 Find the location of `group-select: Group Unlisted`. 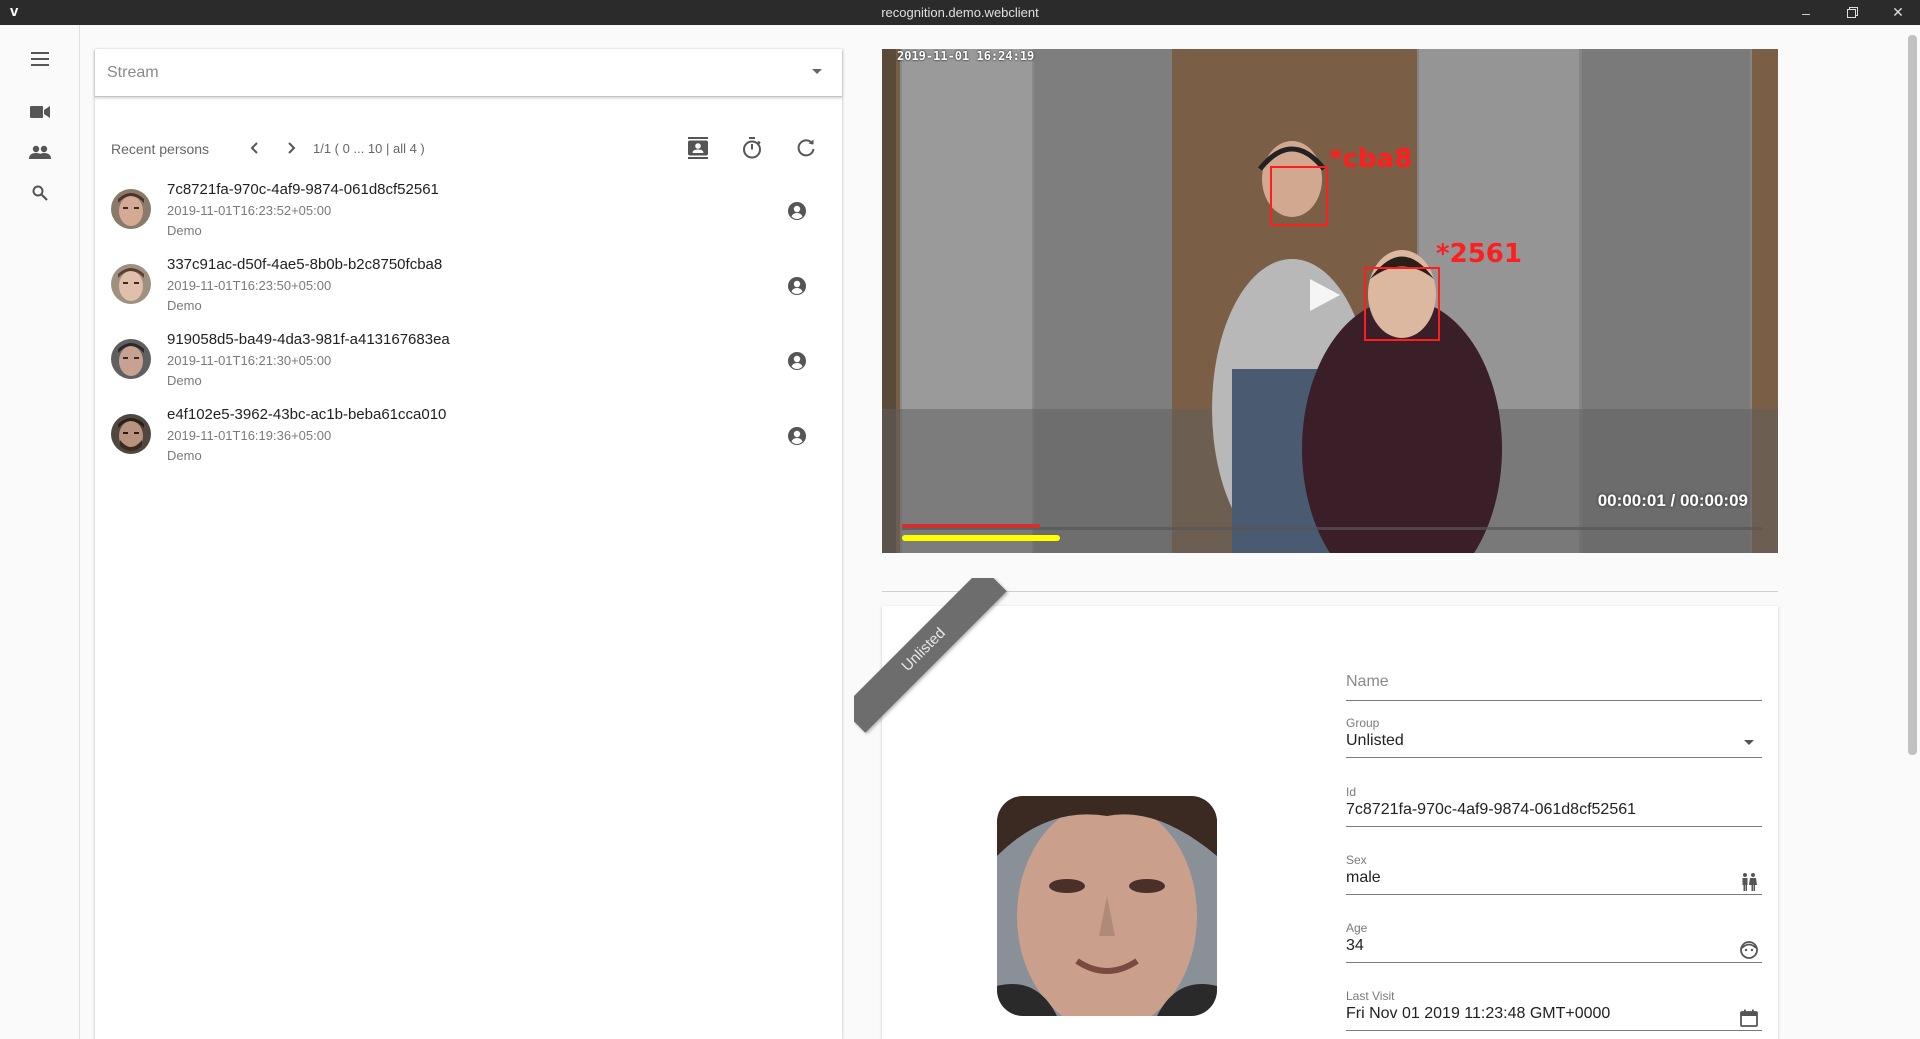

group-select: Group Unlisted is located at coordinates (1554, 737).